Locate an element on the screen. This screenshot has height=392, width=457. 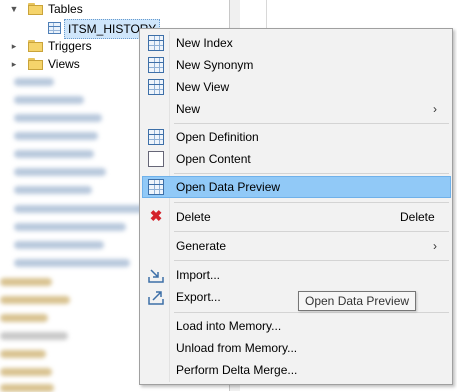
menu-item-delete: ✖ Delete Delete is located at coordinates (296, 217).